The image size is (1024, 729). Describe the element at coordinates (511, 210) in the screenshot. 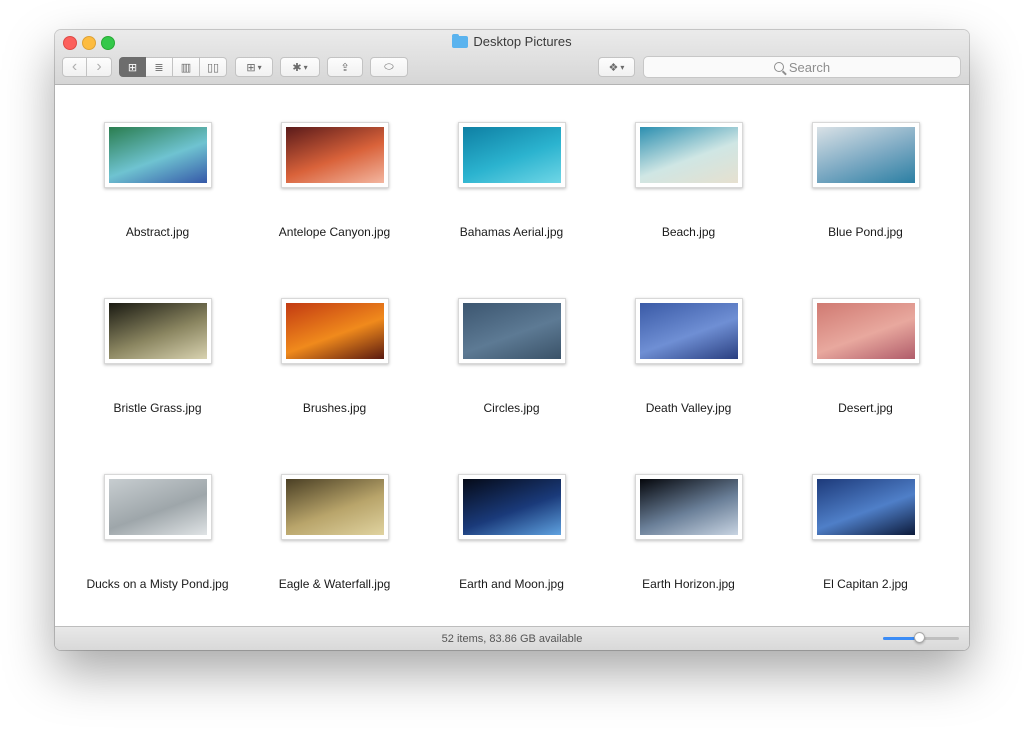

I see `file-item: Bahamas Aerial.jpg` at that location.